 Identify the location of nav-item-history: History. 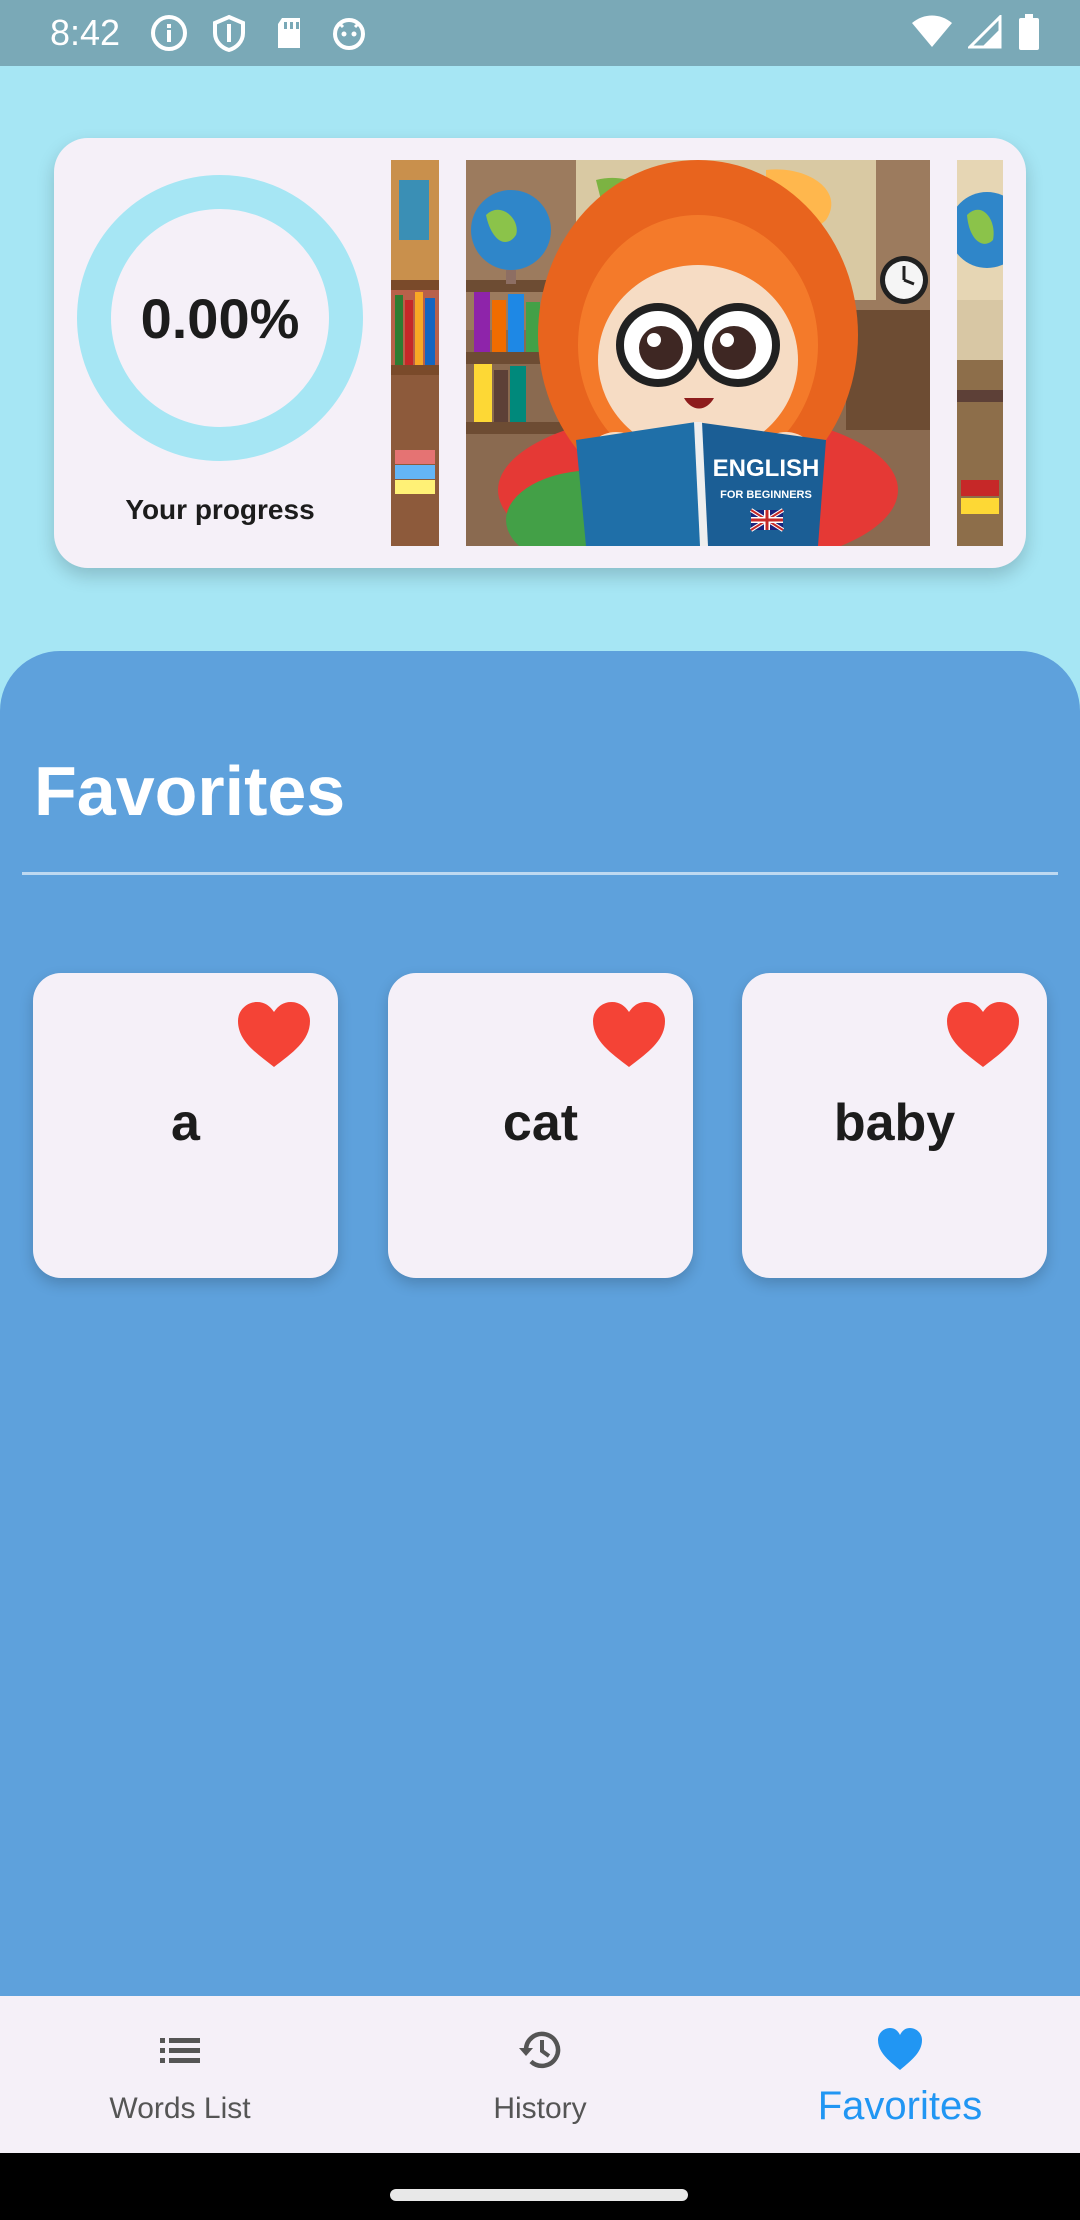
(540, 2074).